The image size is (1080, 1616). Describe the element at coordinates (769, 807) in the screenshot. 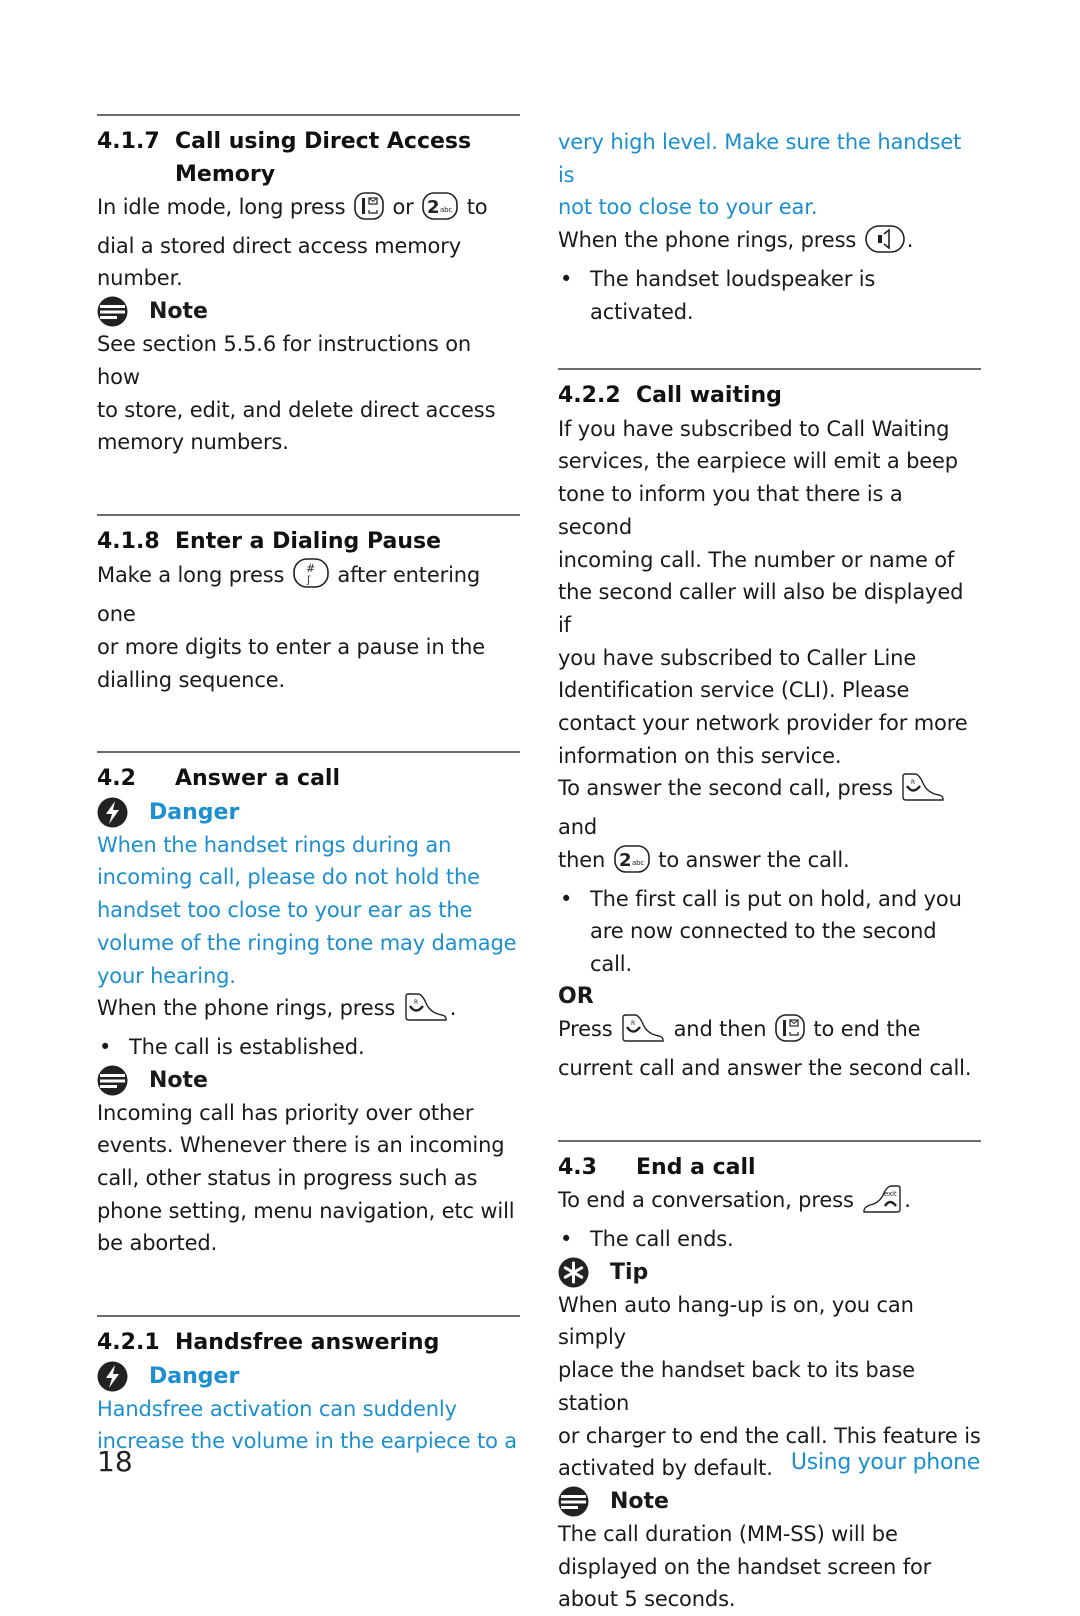

I see `body-text: To answer the second call, press R and` at that location.